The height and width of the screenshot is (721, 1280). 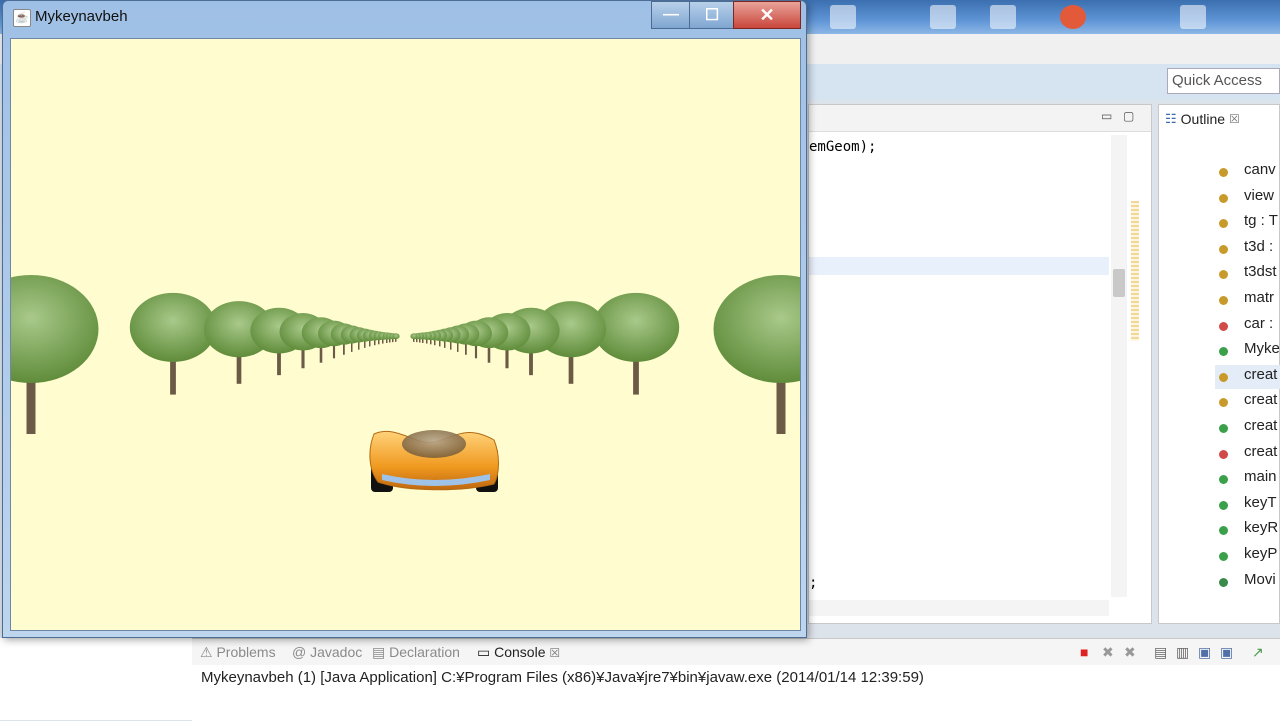 I want to click on minimize-button: —, so click(x=671, y=15).